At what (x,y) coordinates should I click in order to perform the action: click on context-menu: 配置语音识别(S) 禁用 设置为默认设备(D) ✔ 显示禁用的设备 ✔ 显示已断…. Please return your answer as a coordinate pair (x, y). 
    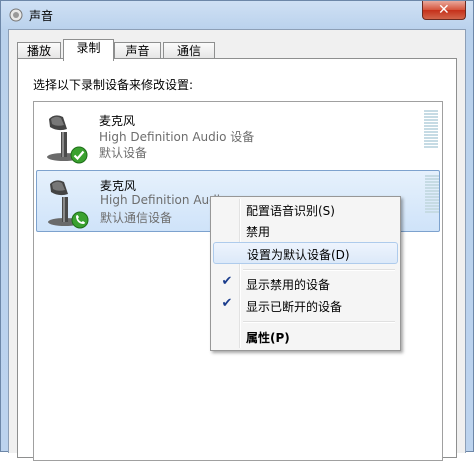
    Looking at the image, I should click on (305, 273).